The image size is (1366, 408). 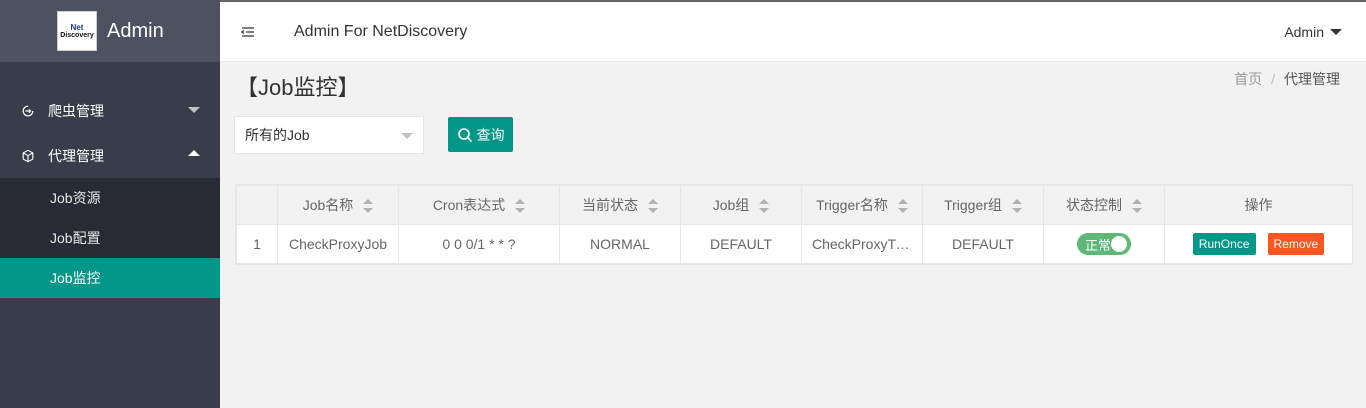 I want to click on job-filter-value: 所有的Job, so click(x=277, y=135).